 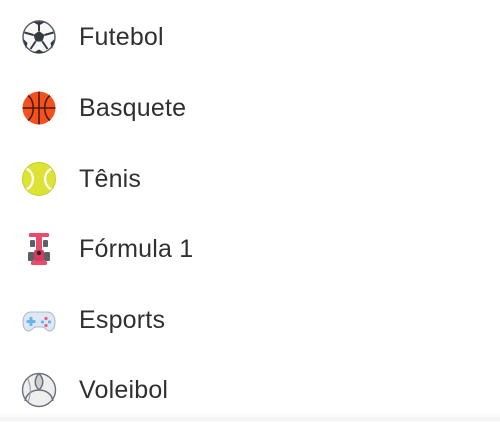 I want to click on sport-label-formula-1: Fórmula 1, so click(x=136, y=249).